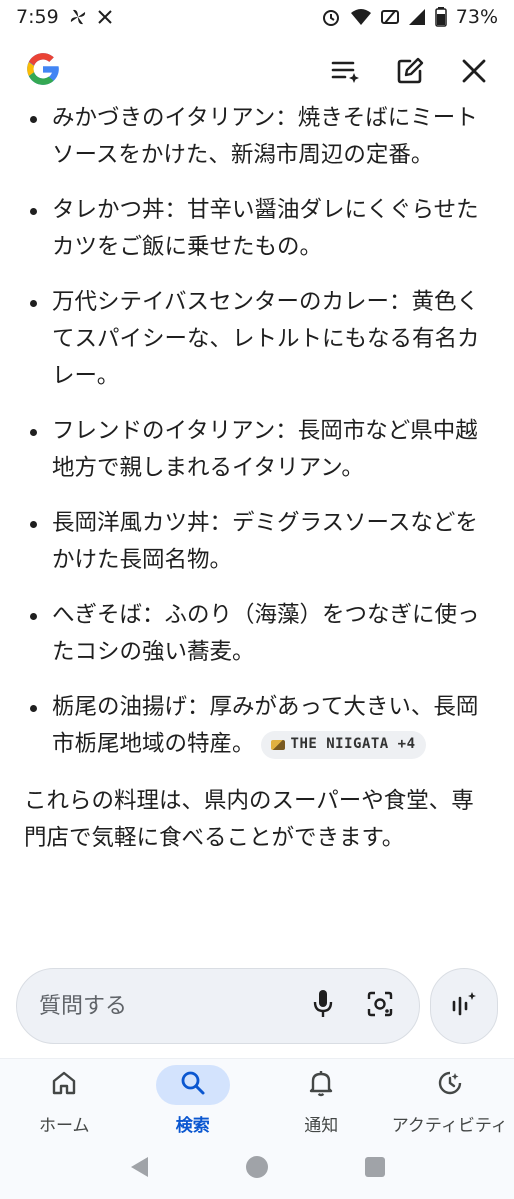  I want to click on nav-label: ホーム, so click(64, 1126).